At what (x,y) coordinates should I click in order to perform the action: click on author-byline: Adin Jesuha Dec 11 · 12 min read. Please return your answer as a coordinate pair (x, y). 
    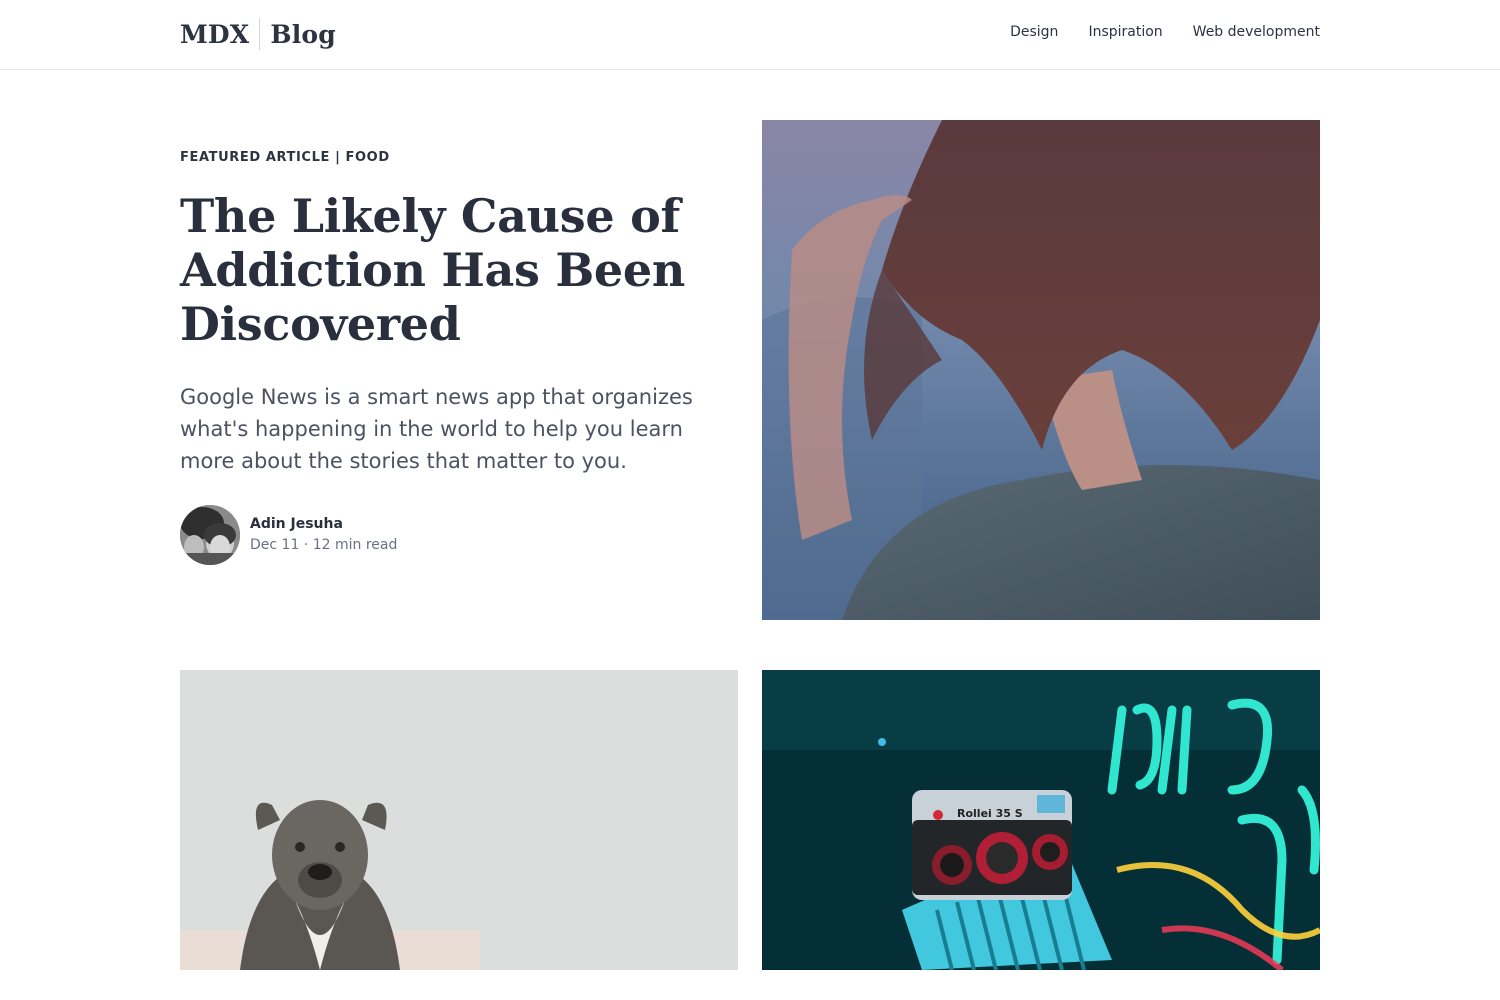
    Looking at the image, I should click on (450, 535).